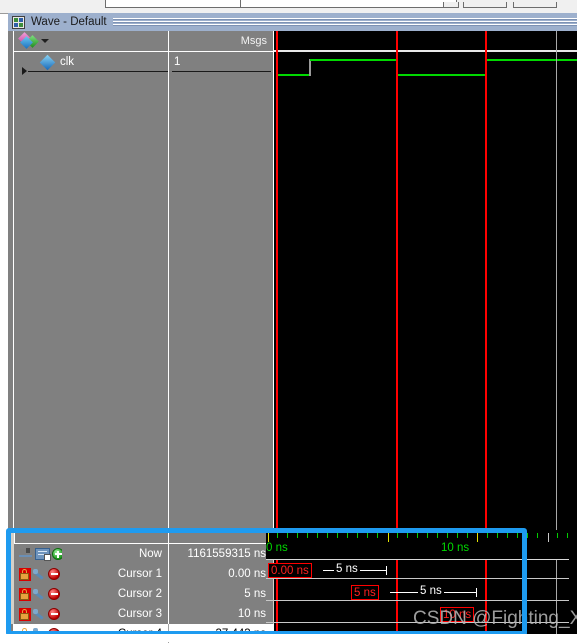 The width and height of the screenshot is (577, 643). What do you see at coordinates (115, 554) in the screenshot?
I see `cursor-row-now-label: Now` at bounding box center [115, 554].